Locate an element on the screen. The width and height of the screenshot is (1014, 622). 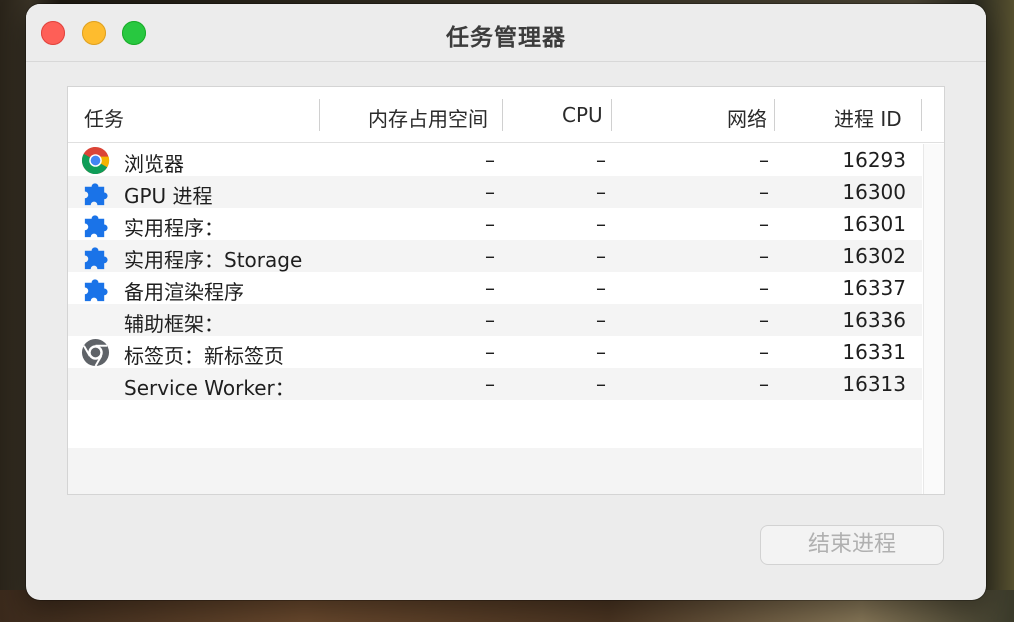
process-name: 备用渲染程序 is located at coordinates (184, 292).